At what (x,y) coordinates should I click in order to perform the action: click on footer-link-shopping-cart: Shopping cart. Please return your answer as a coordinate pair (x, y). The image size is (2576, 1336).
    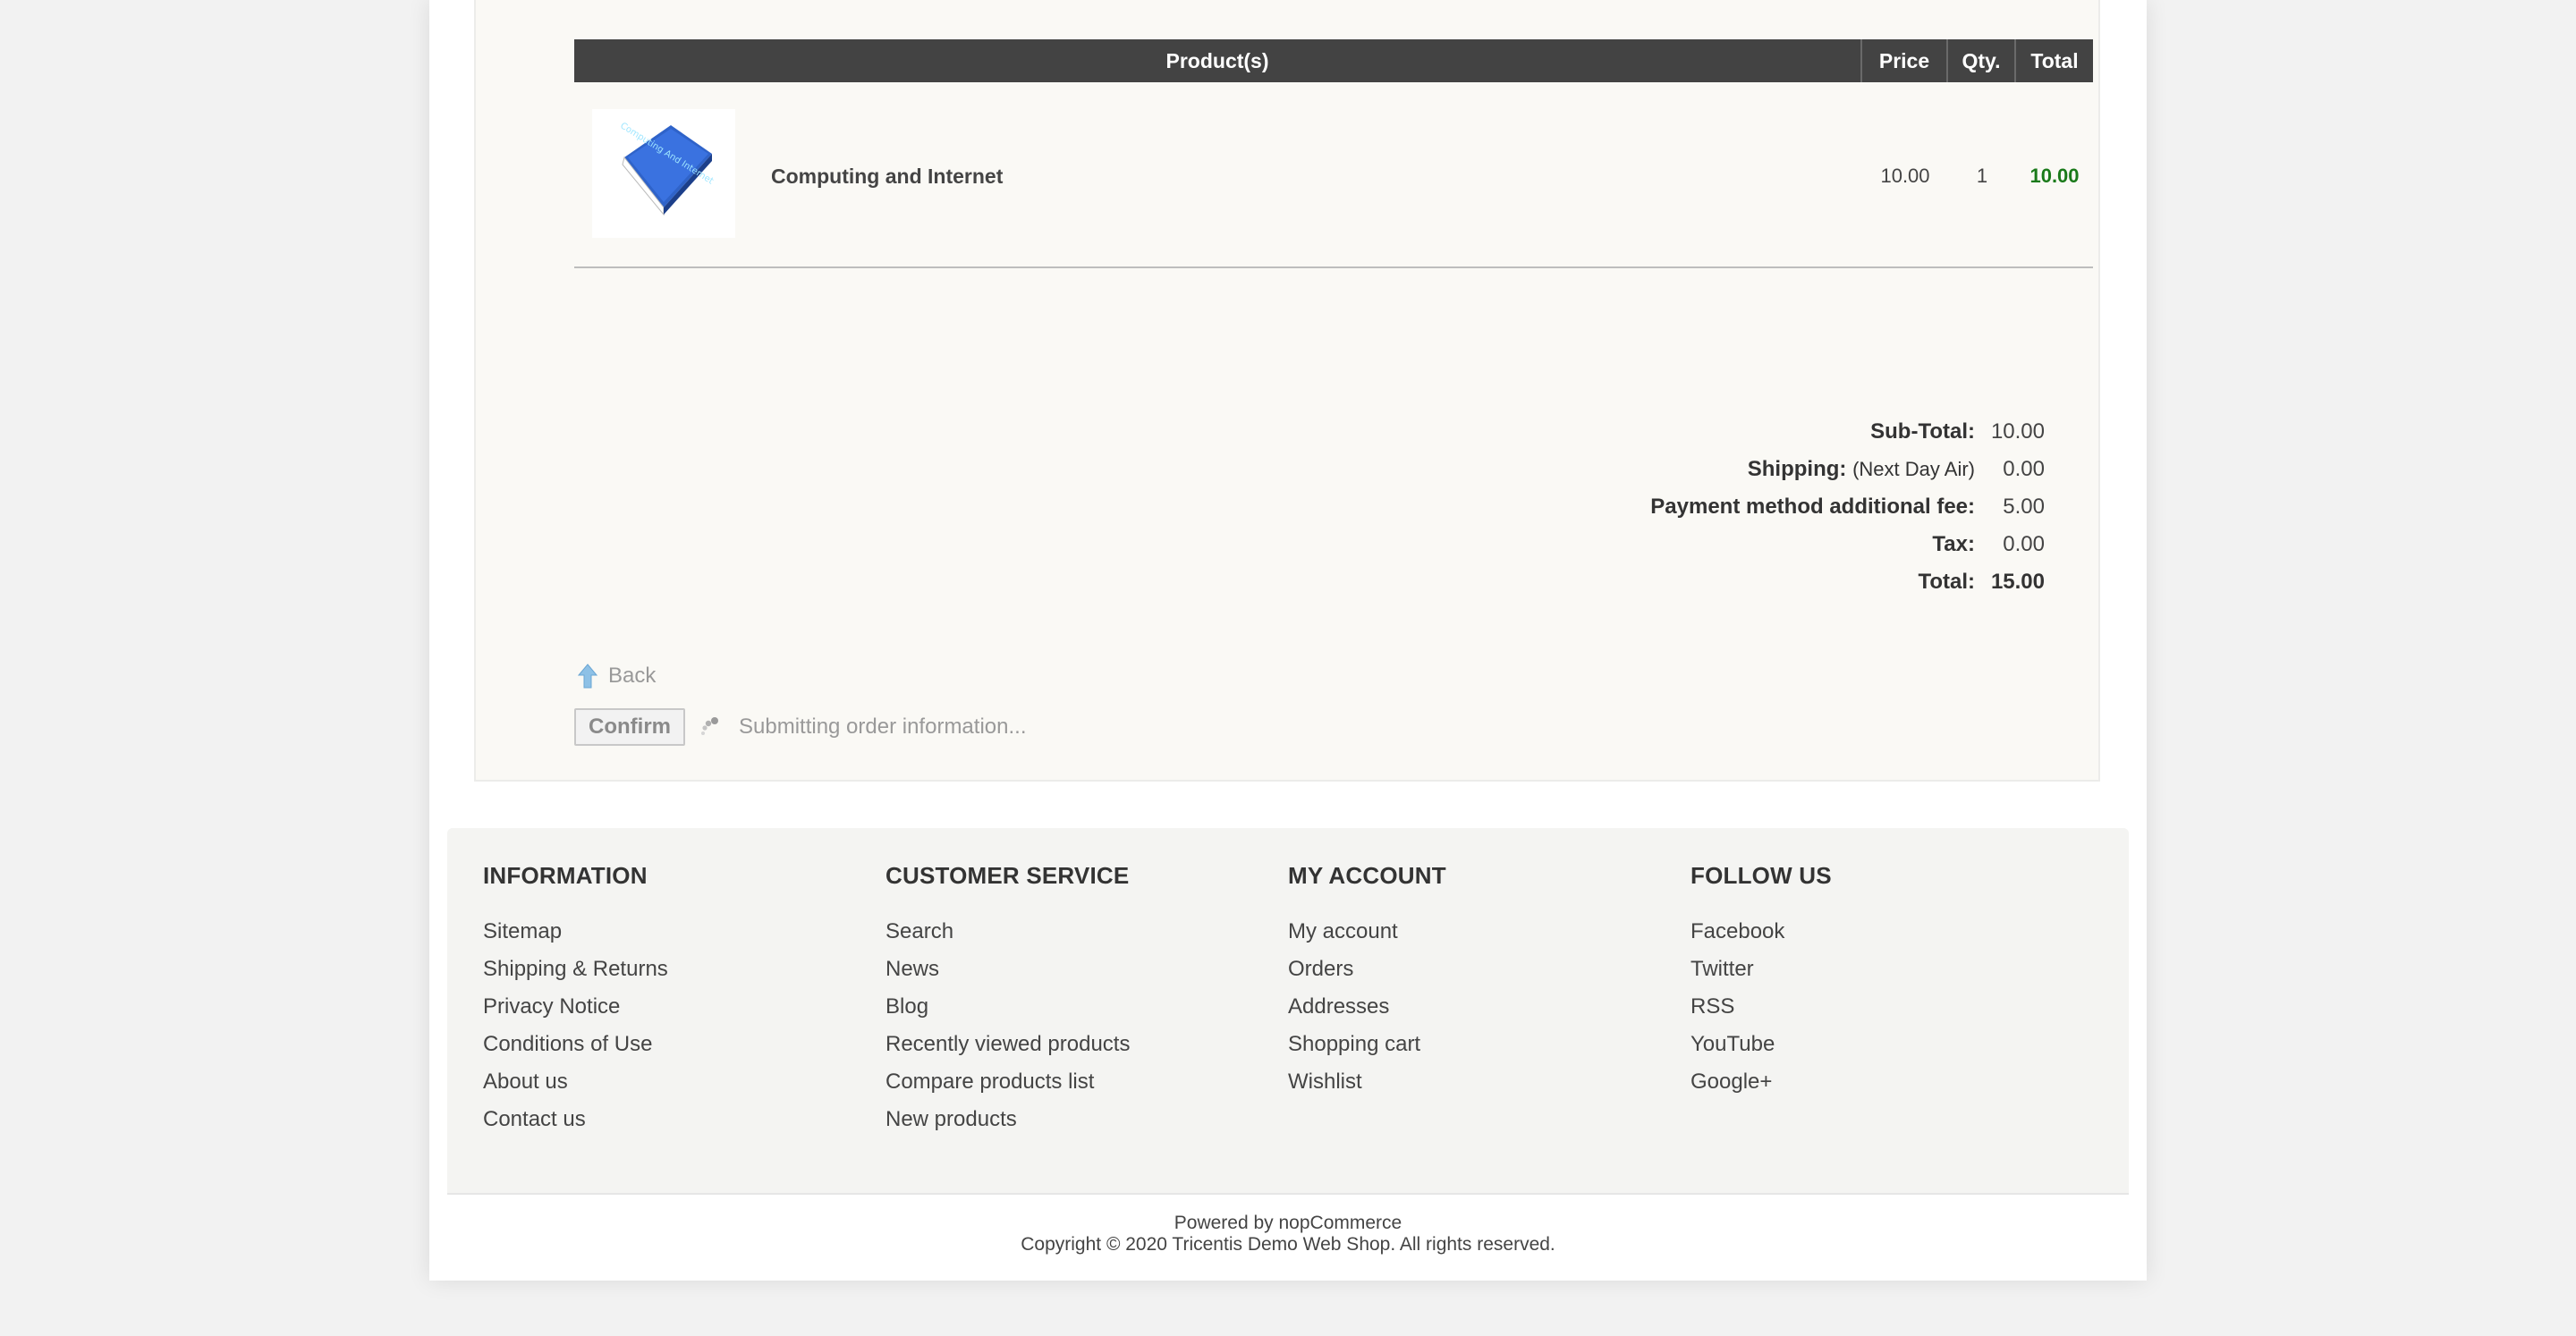
    Looking at the image, I should click on (1367, 1044).